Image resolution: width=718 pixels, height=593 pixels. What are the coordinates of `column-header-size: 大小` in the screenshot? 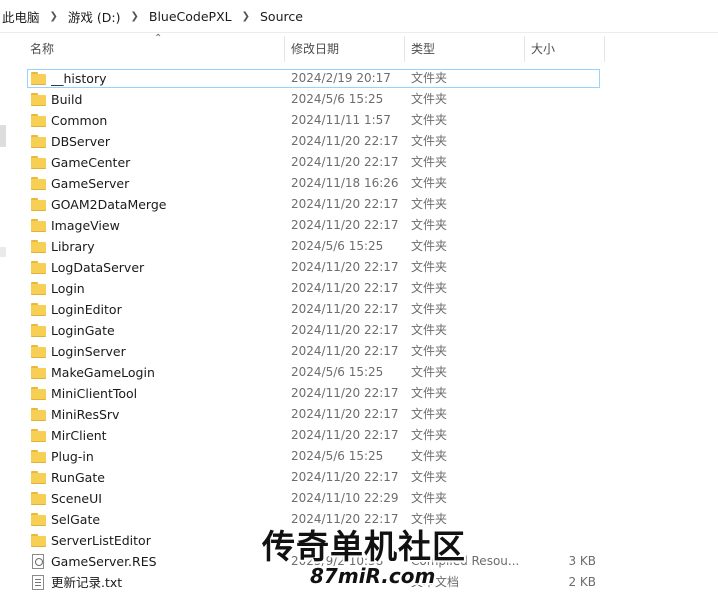 It's located at (571, 49).